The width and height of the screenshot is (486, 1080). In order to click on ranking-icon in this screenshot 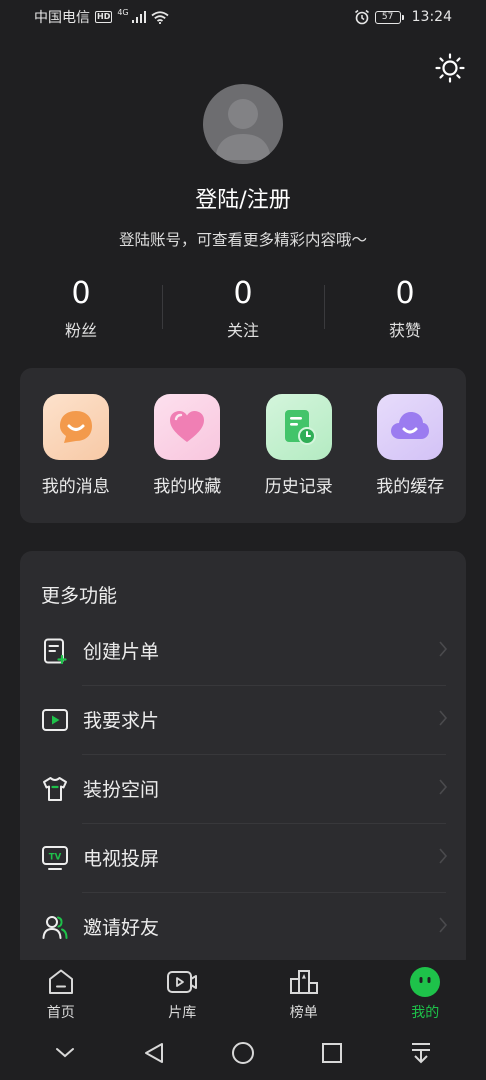, I will do `click(304, 982)`.